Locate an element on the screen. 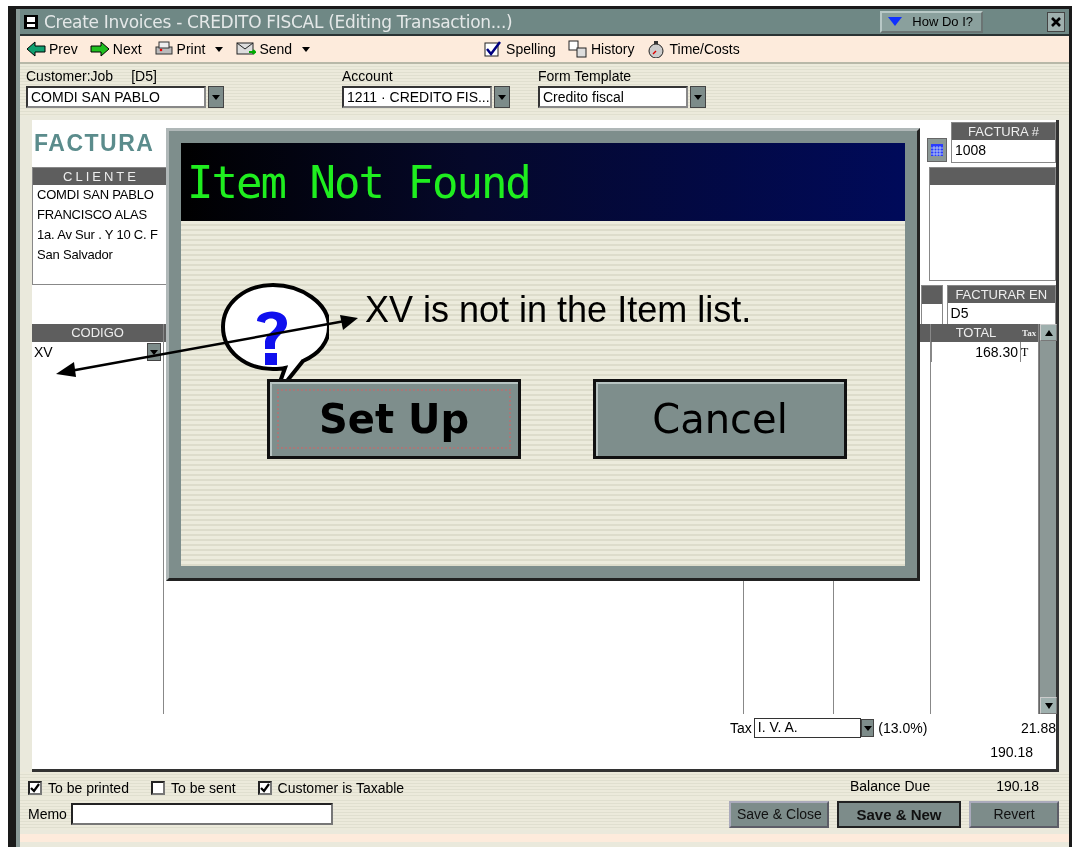  address-line: 1a. Av Sur . Y 10 C. F is located at coordinates (97, 235).